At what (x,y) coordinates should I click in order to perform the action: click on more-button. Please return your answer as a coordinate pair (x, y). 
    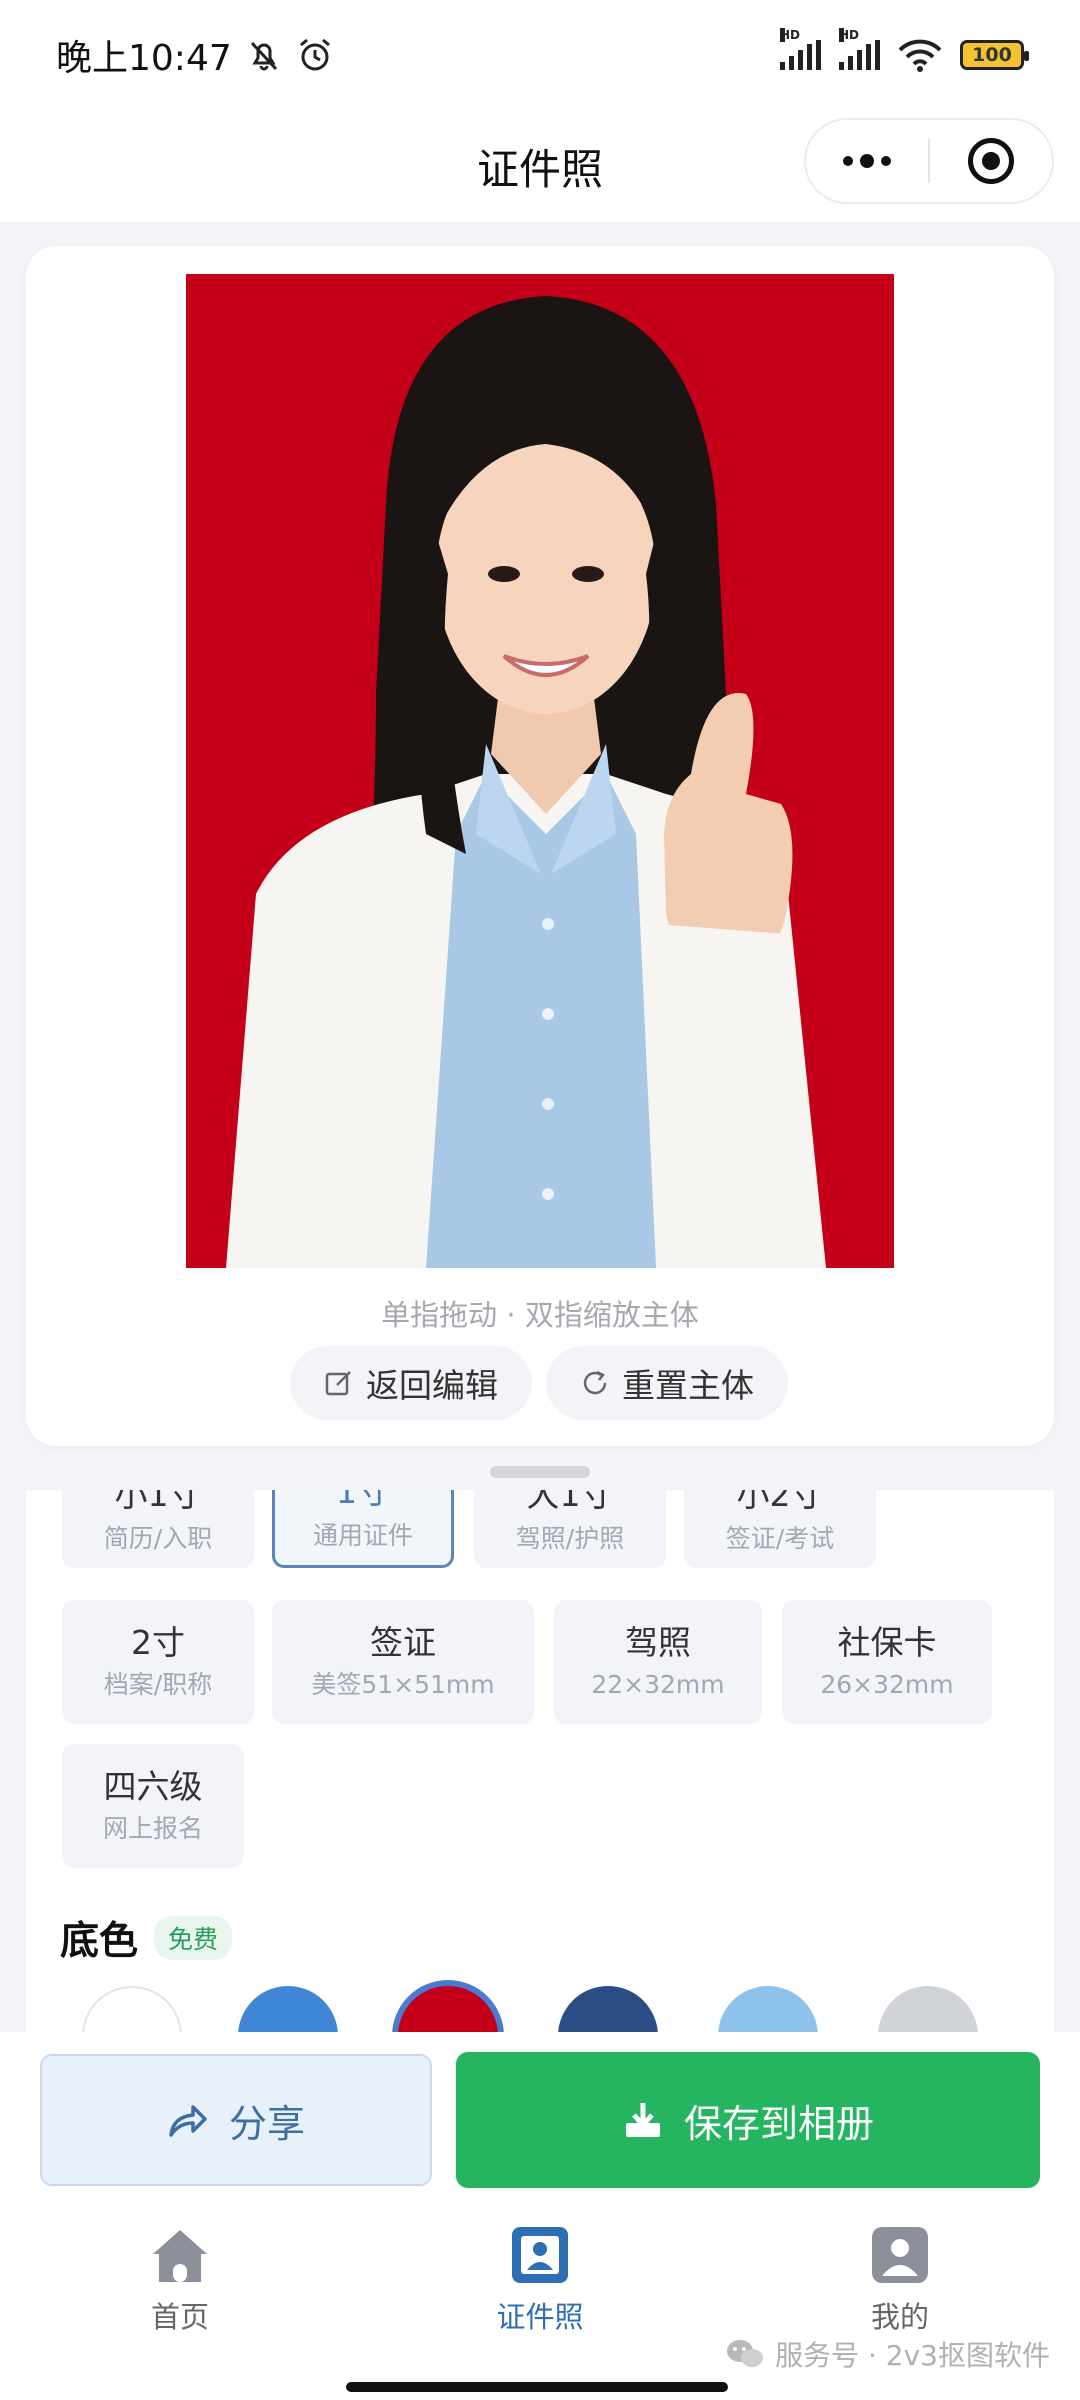
    Looking at the image, I should click on (867, 161).